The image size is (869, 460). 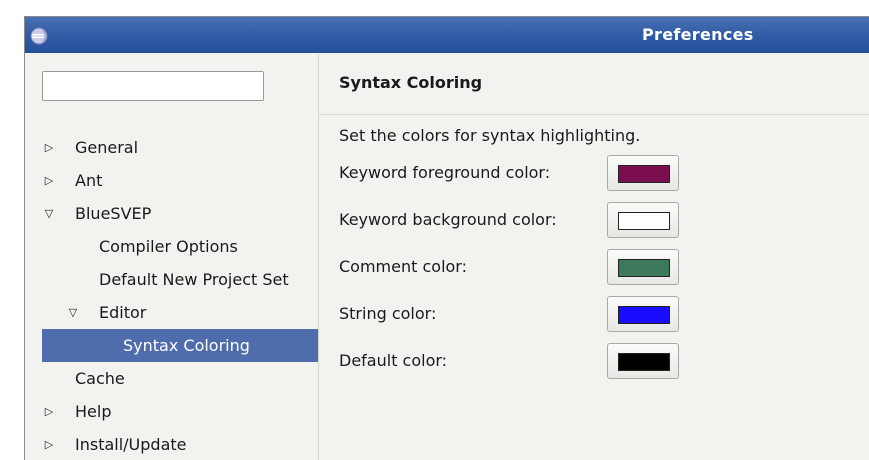 I want to click on string-color-button, so click(x=643, y=314).